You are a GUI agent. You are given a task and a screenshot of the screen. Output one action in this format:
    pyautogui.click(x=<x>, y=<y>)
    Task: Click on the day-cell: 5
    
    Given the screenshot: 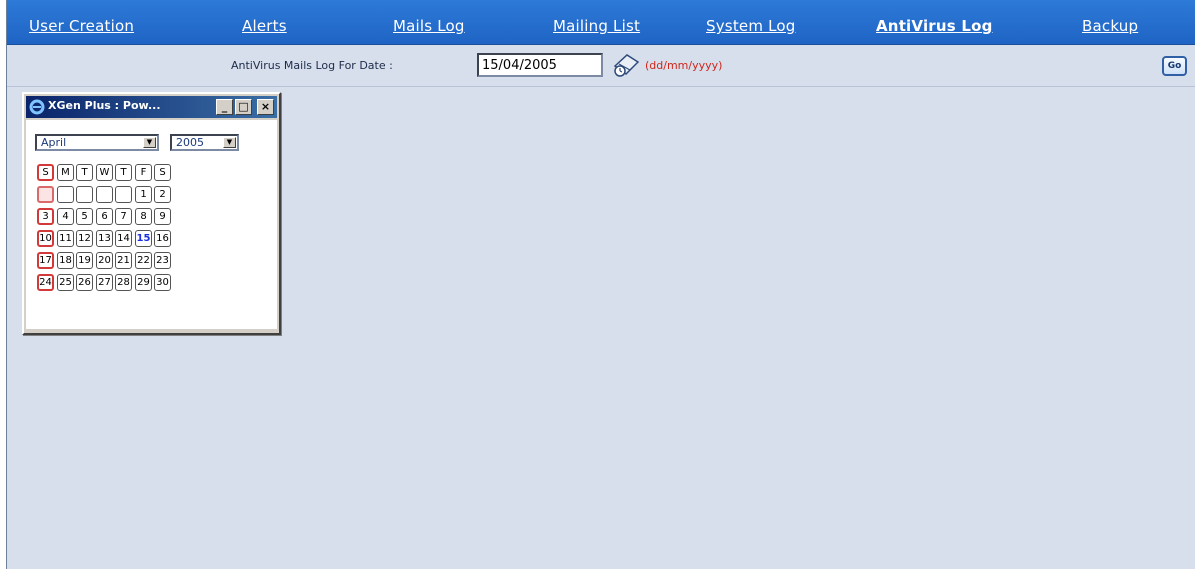 What is the action you would take?
    pyautogui.click(x=84, y=216)
    